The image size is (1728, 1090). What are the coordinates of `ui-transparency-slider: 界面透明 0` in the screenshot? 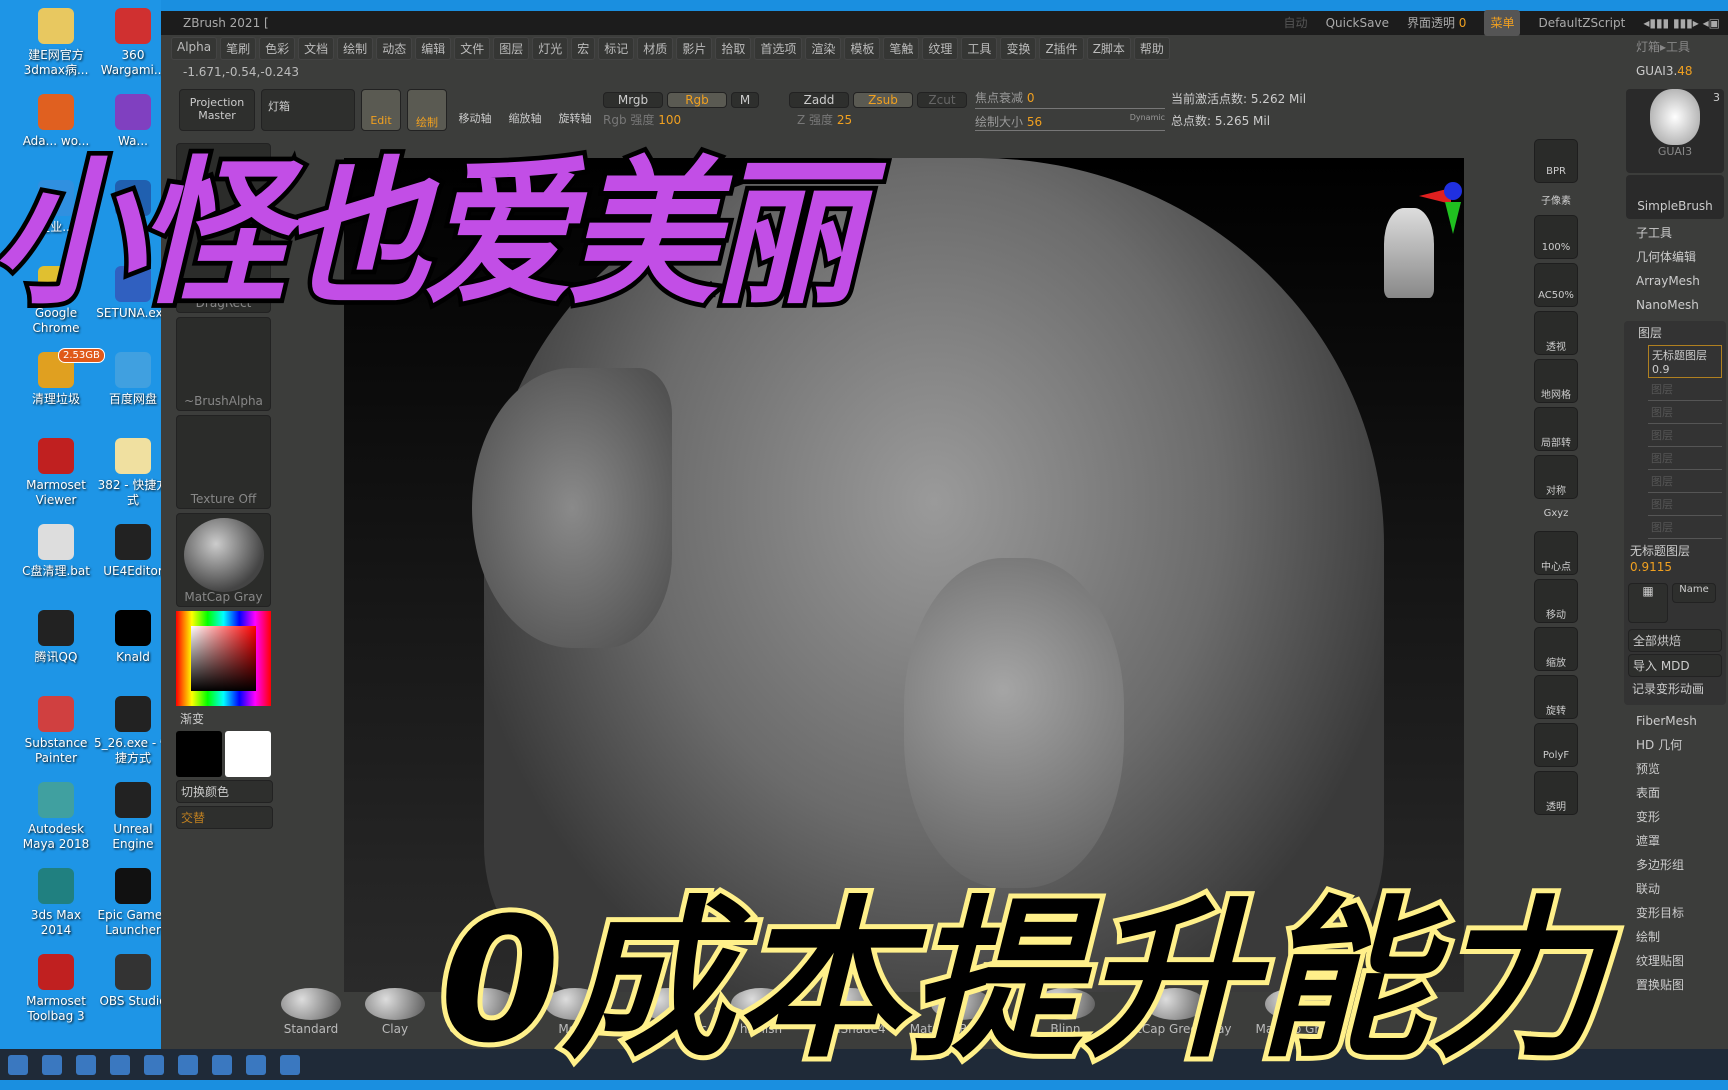 It's located at (1436, 23).